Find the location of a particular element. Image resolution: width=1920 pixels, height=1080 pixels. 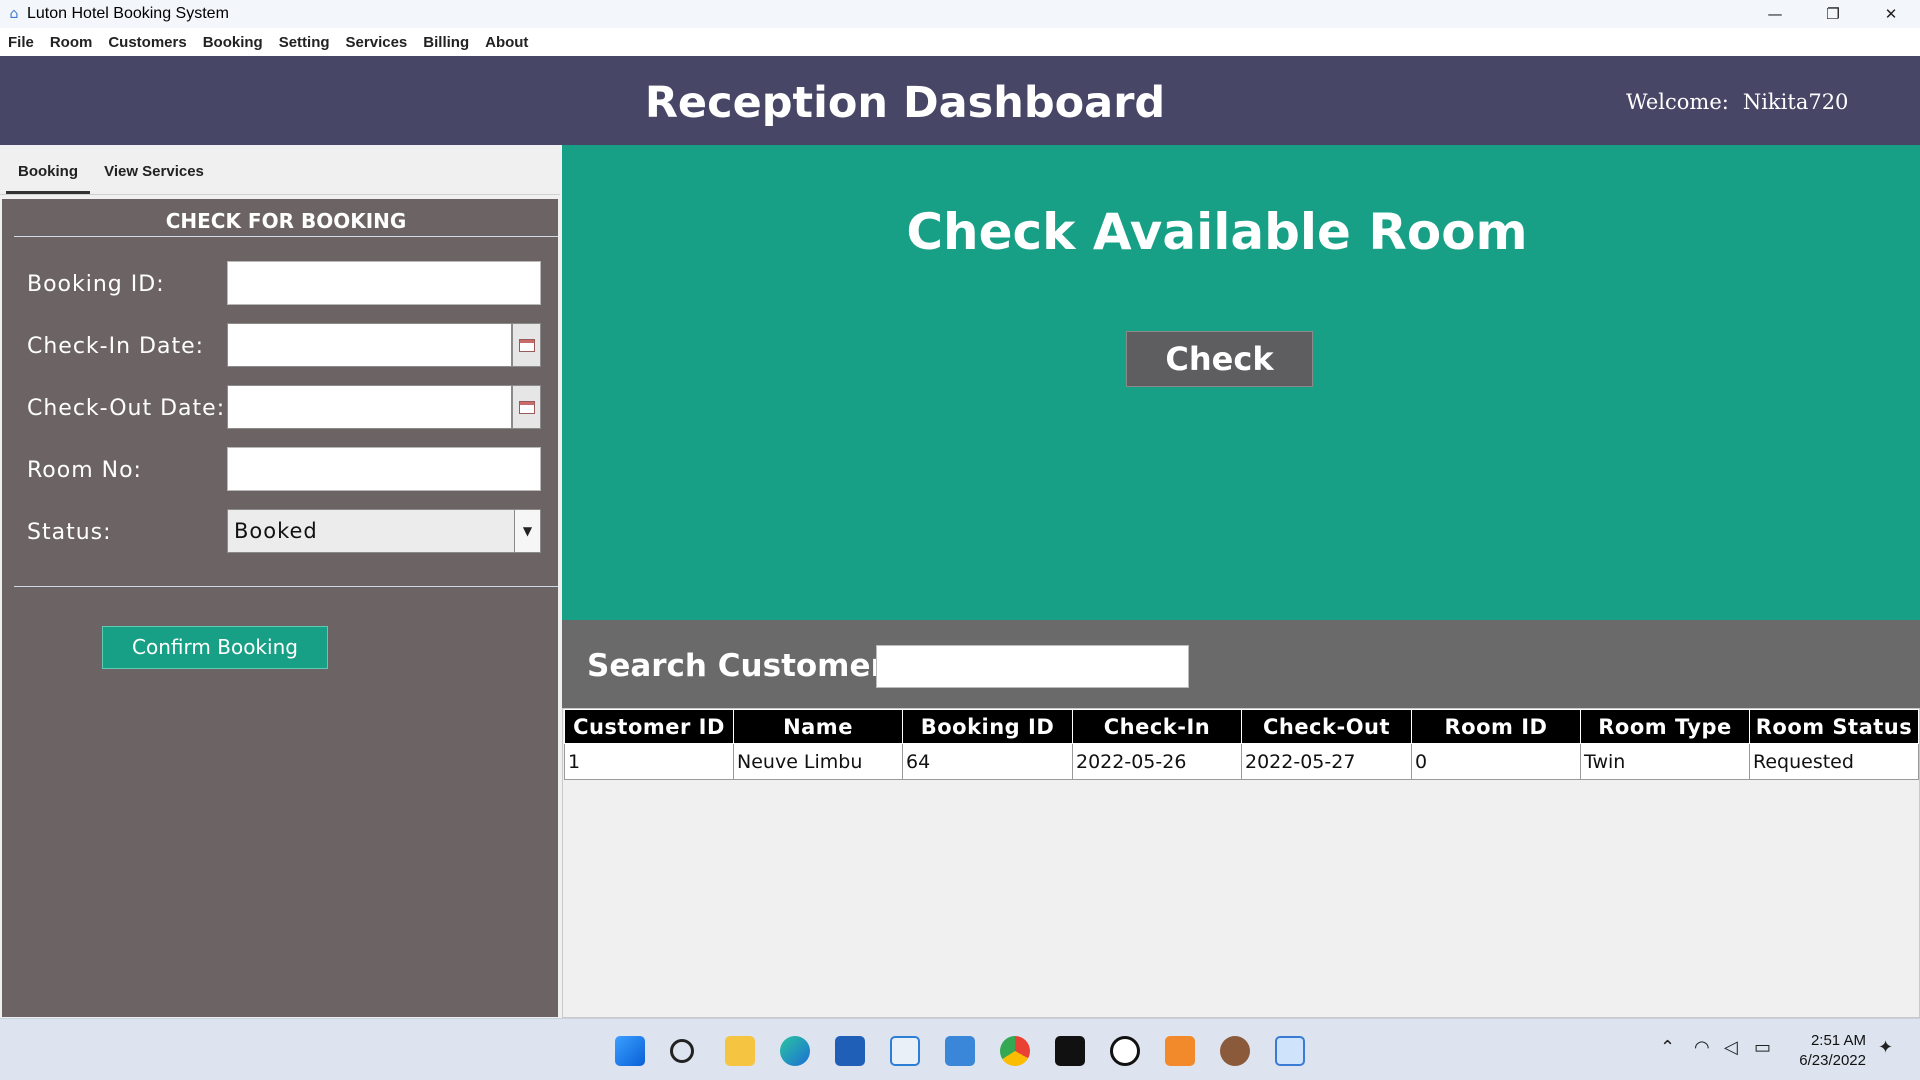

taskbar: ⌃ ◠ ◁ ▭ 2:51 AM 6/23/2022 ✦ is located at coordinates (960, 1049).